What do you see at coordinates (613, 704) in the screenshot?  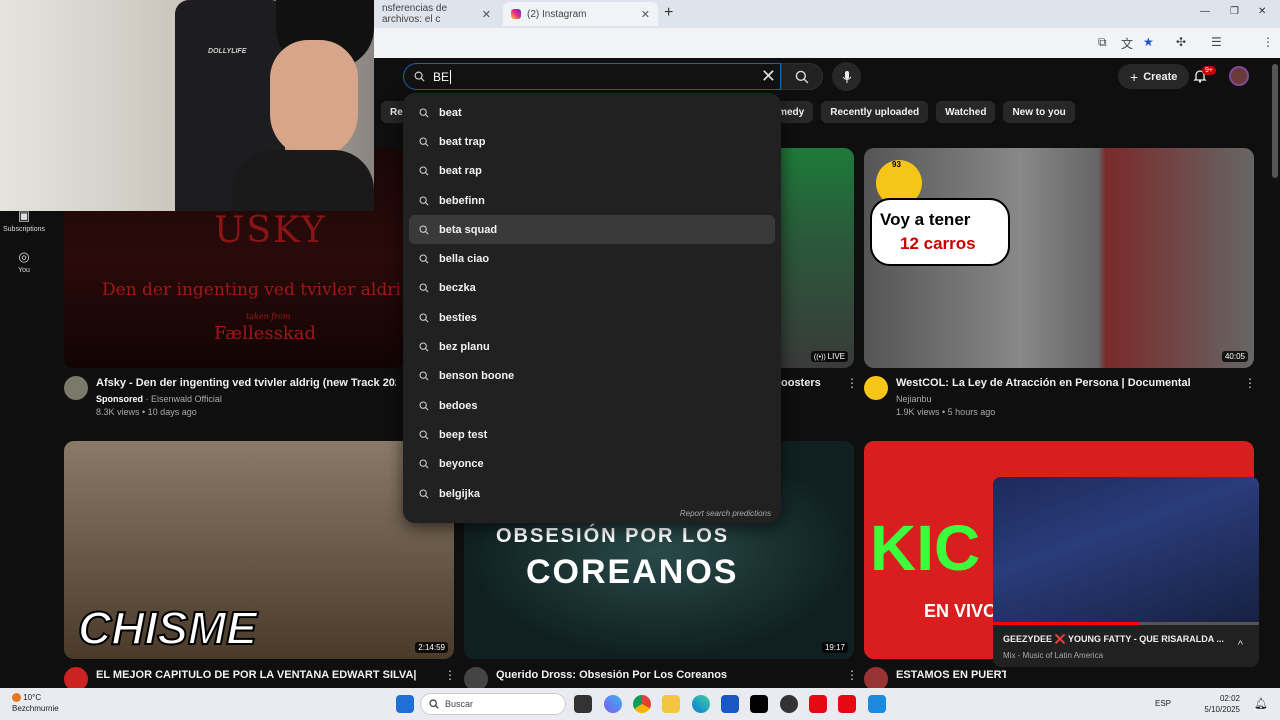 I see `copilot-icon` at bounding box center [613, 704].